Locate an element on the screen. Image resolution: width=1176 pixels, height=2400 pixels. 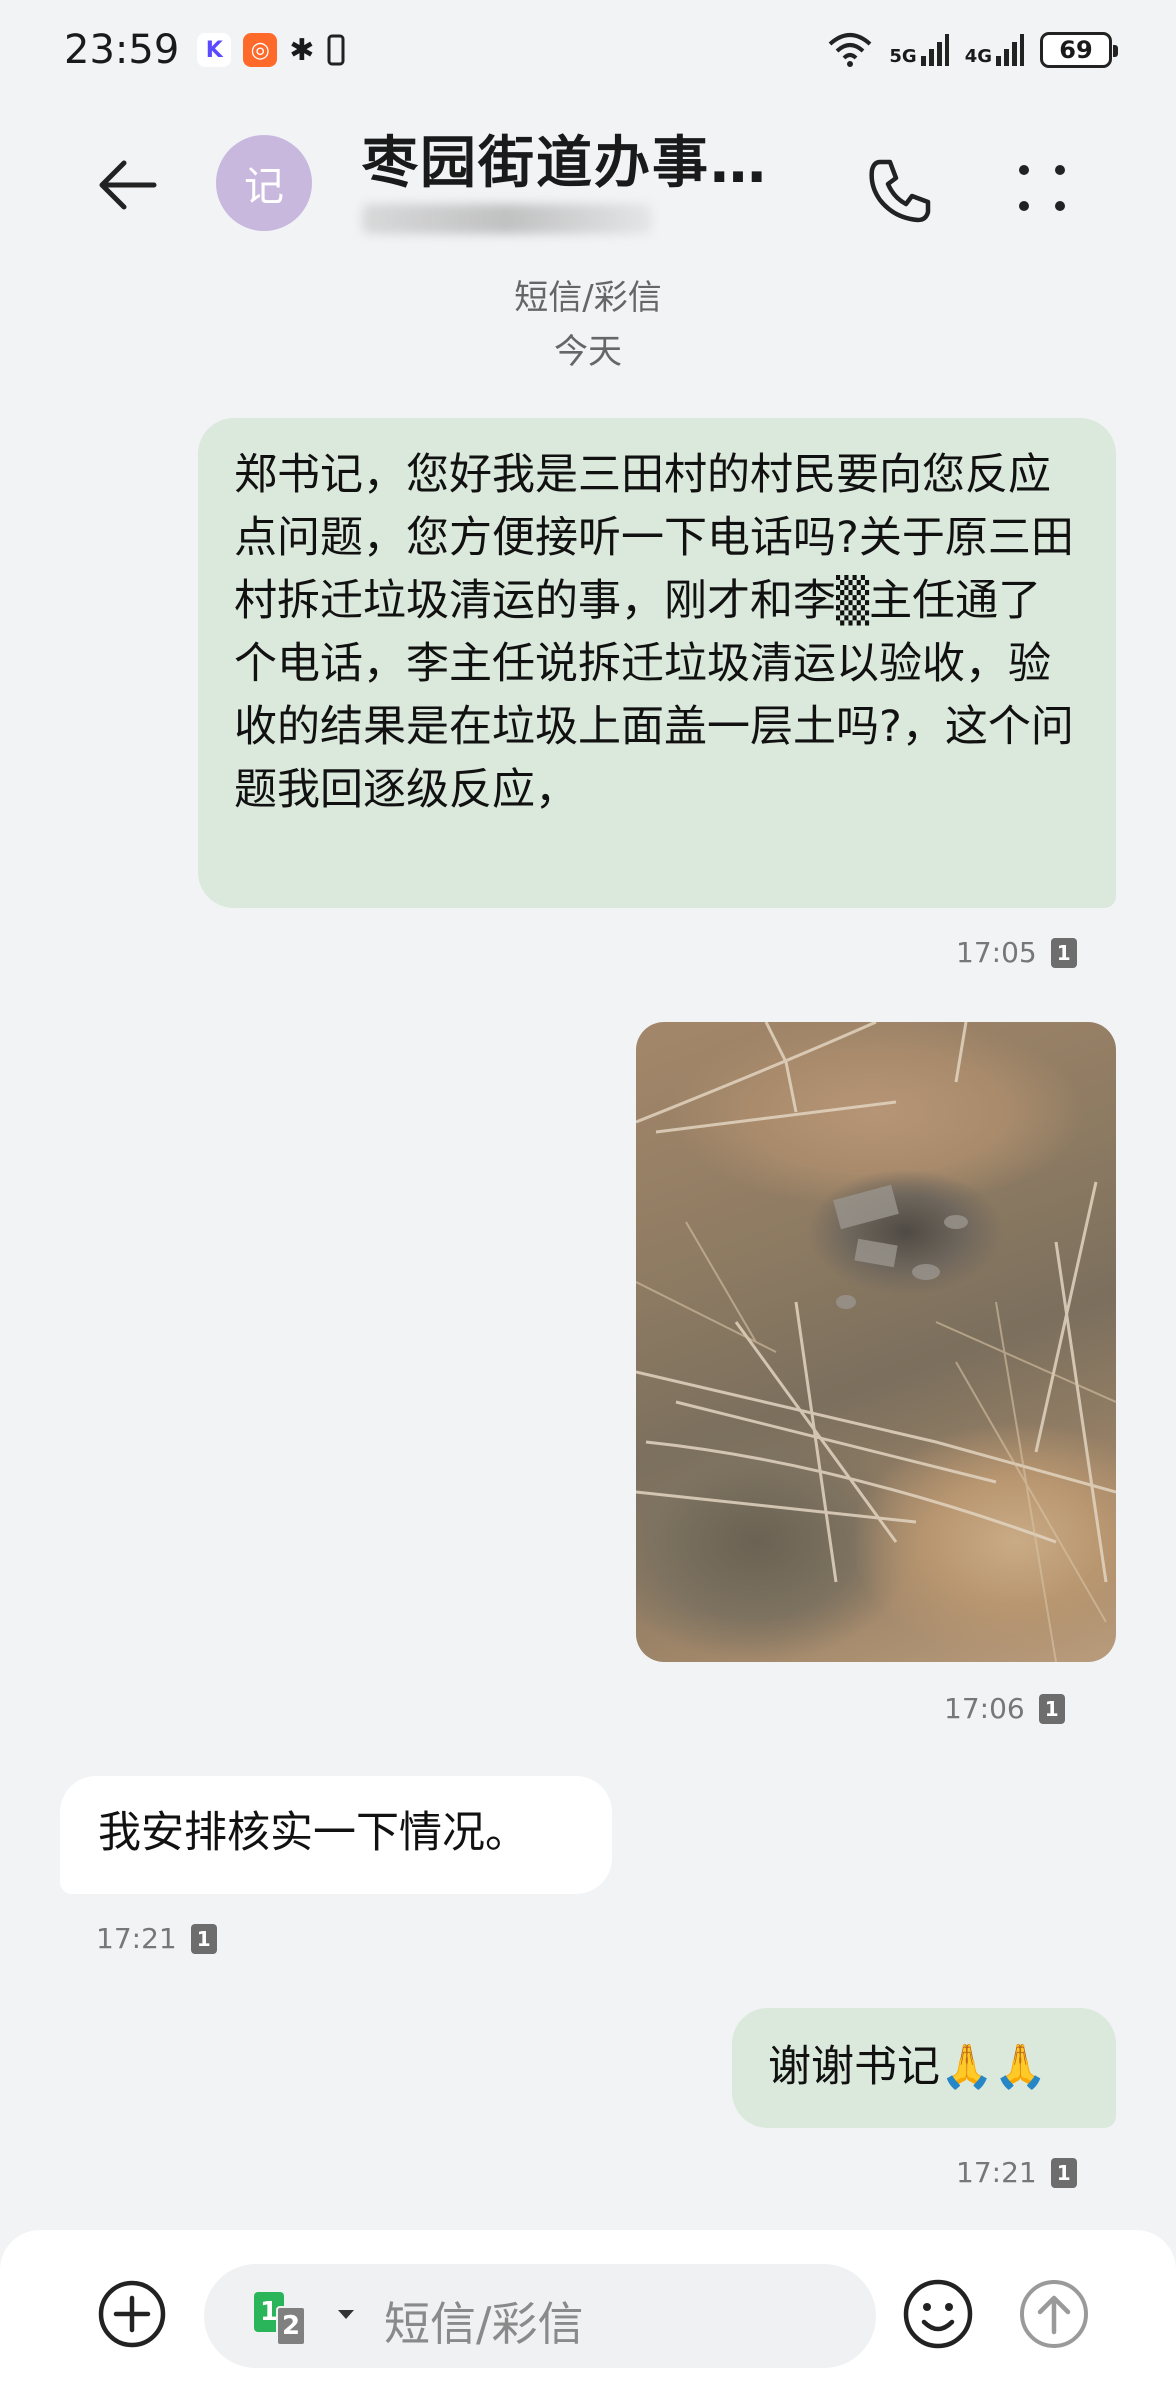
signal-5g: 5G is located at coordinates (919, 50).